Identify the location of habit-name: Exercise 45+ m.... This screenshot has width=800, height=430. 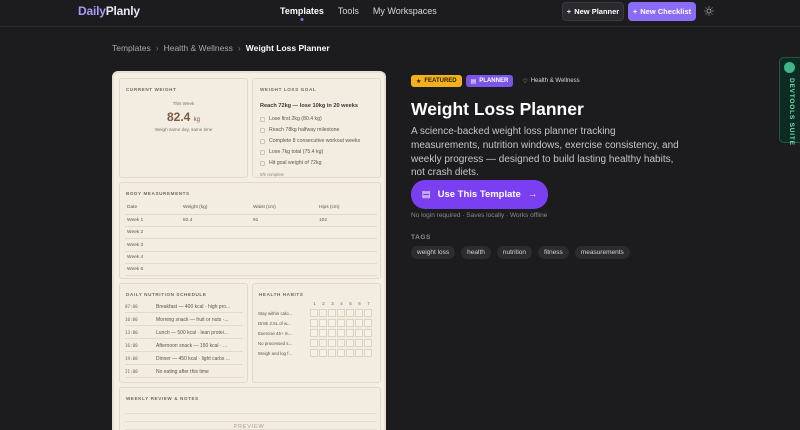
(275, 333).